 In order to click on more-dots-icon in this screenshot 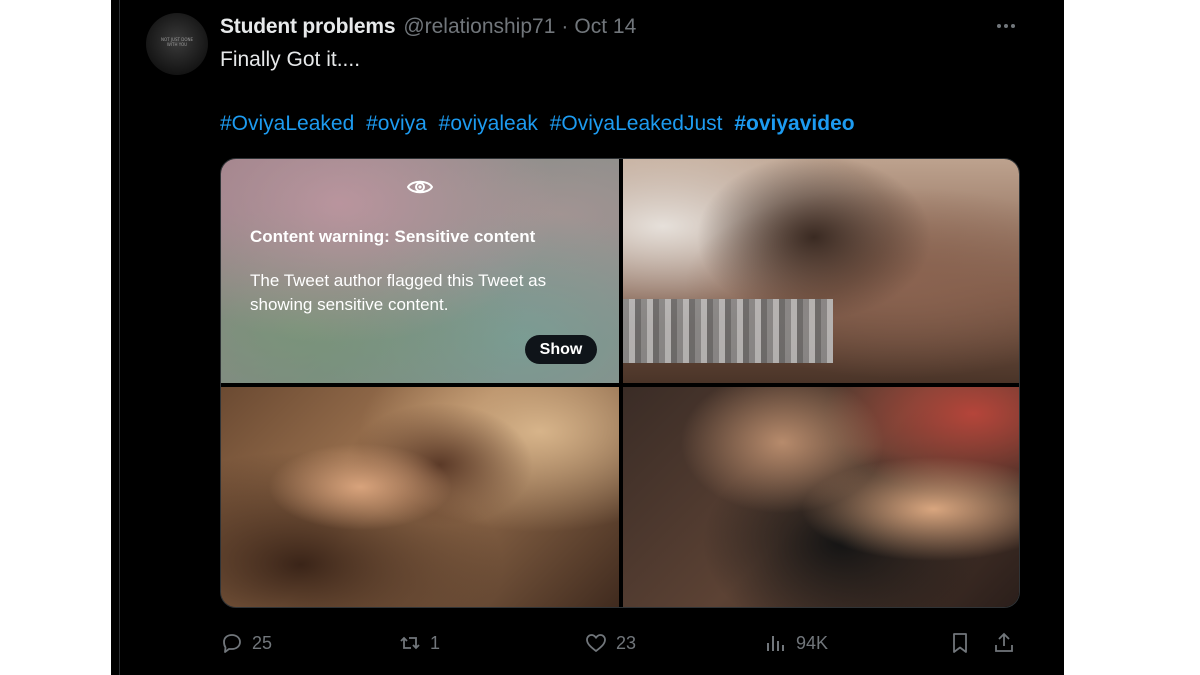, I will do `click(1006, 26)`.